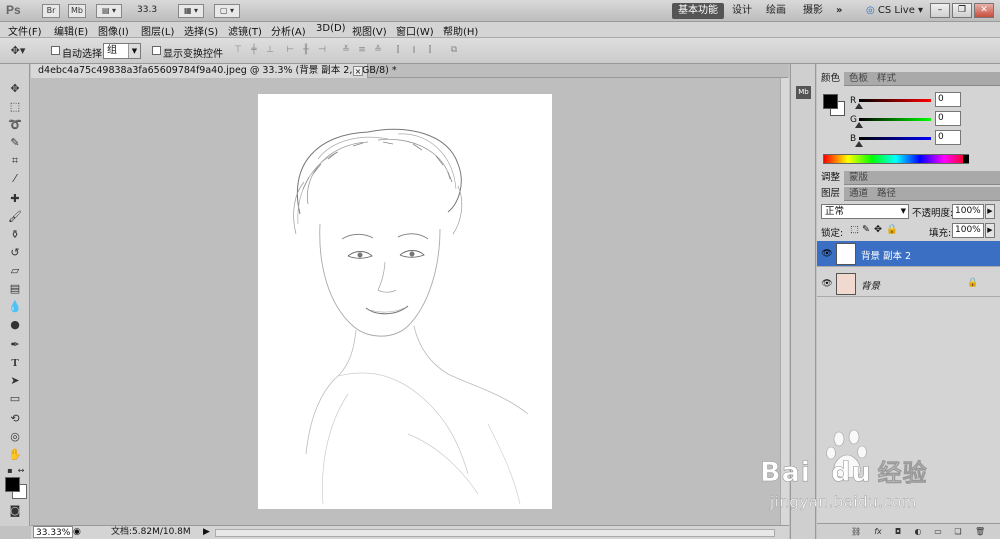  What do you see at coordinates (958, 532) in the screenshot?
I see `new-layer-icon: ❏` at bounding box center [958, 532].